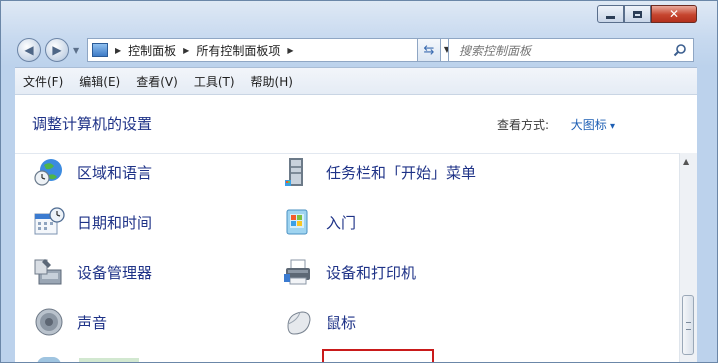 This screenshot has width=718, height=363. What do you see at coordinates (688, 257) in the screenshot?
I see `vertical-scrollbar: ▲` at bounding box center [688, 257].